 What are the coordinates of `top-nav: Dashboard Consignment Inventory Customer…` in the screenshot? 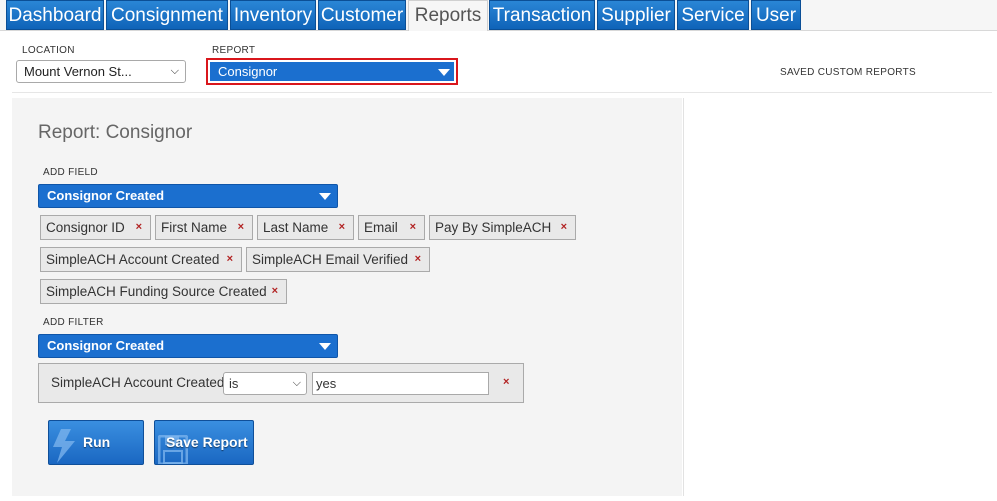 It's located at (498, 15).